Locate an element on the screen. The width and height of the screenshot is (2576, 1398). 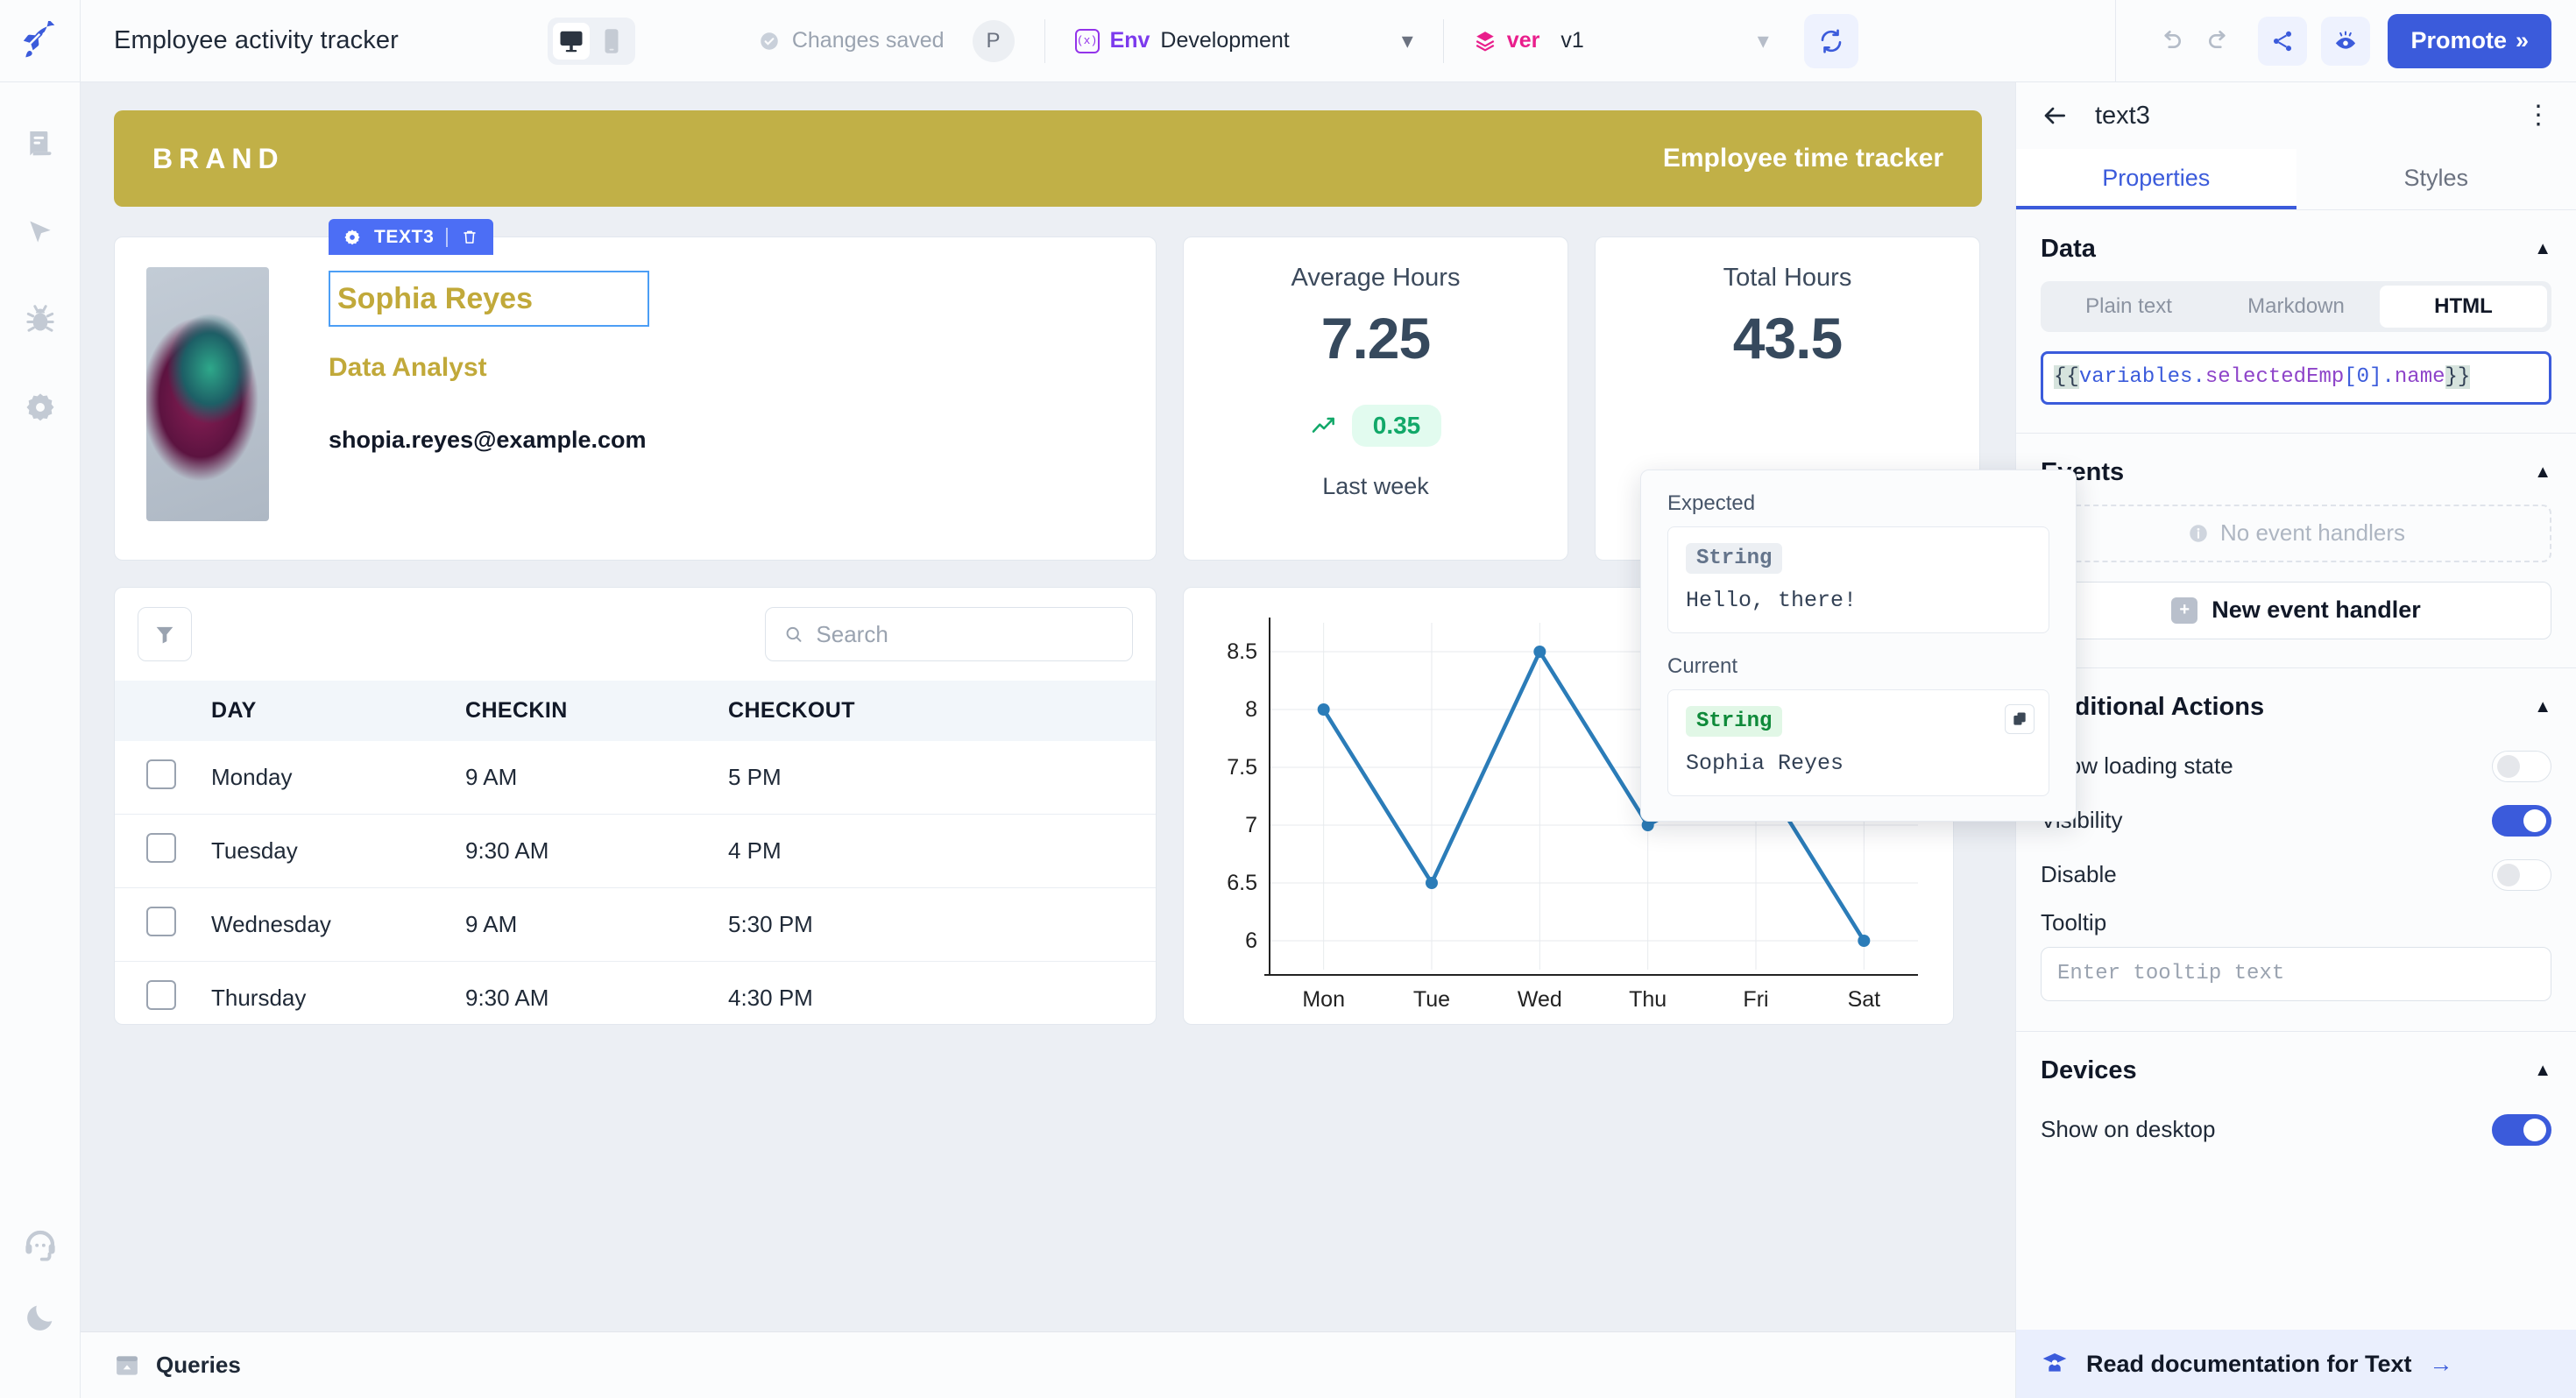
tooltip-input is located at coordinates (2296, 973).